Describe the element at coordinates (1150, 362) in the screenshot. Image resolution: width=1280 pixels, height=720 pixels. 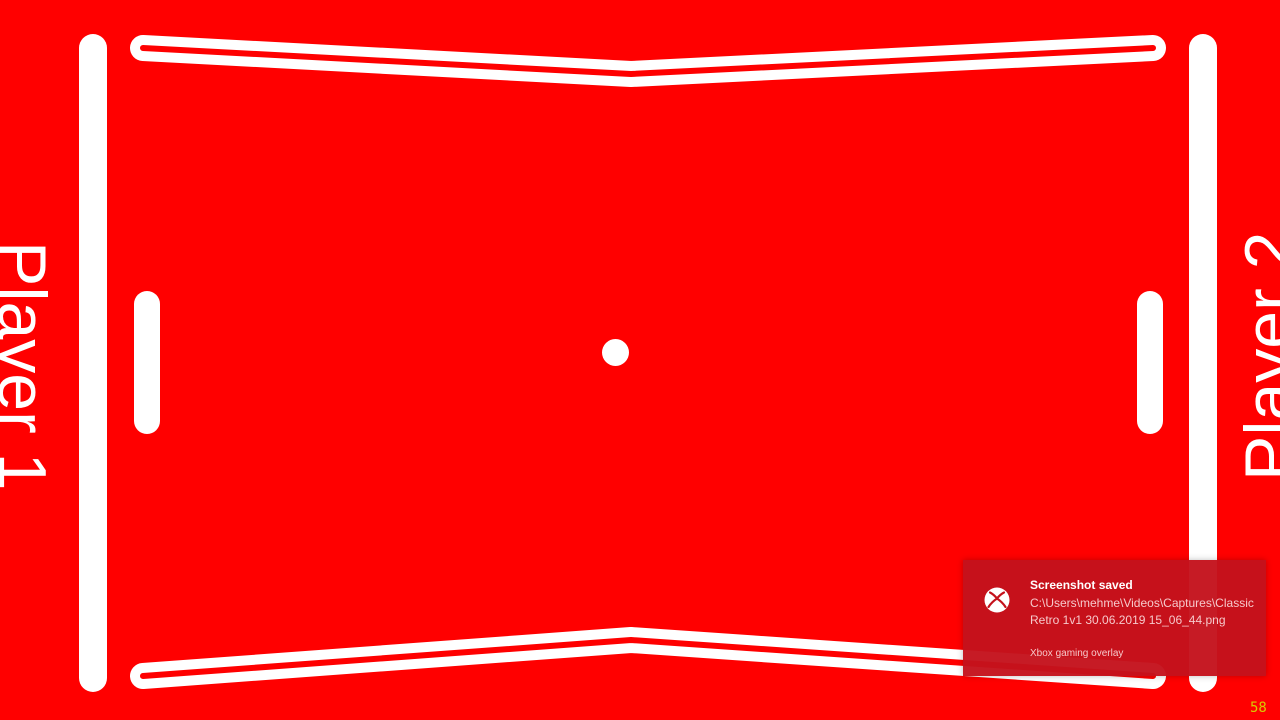
I see `player2-paddle` at that location.